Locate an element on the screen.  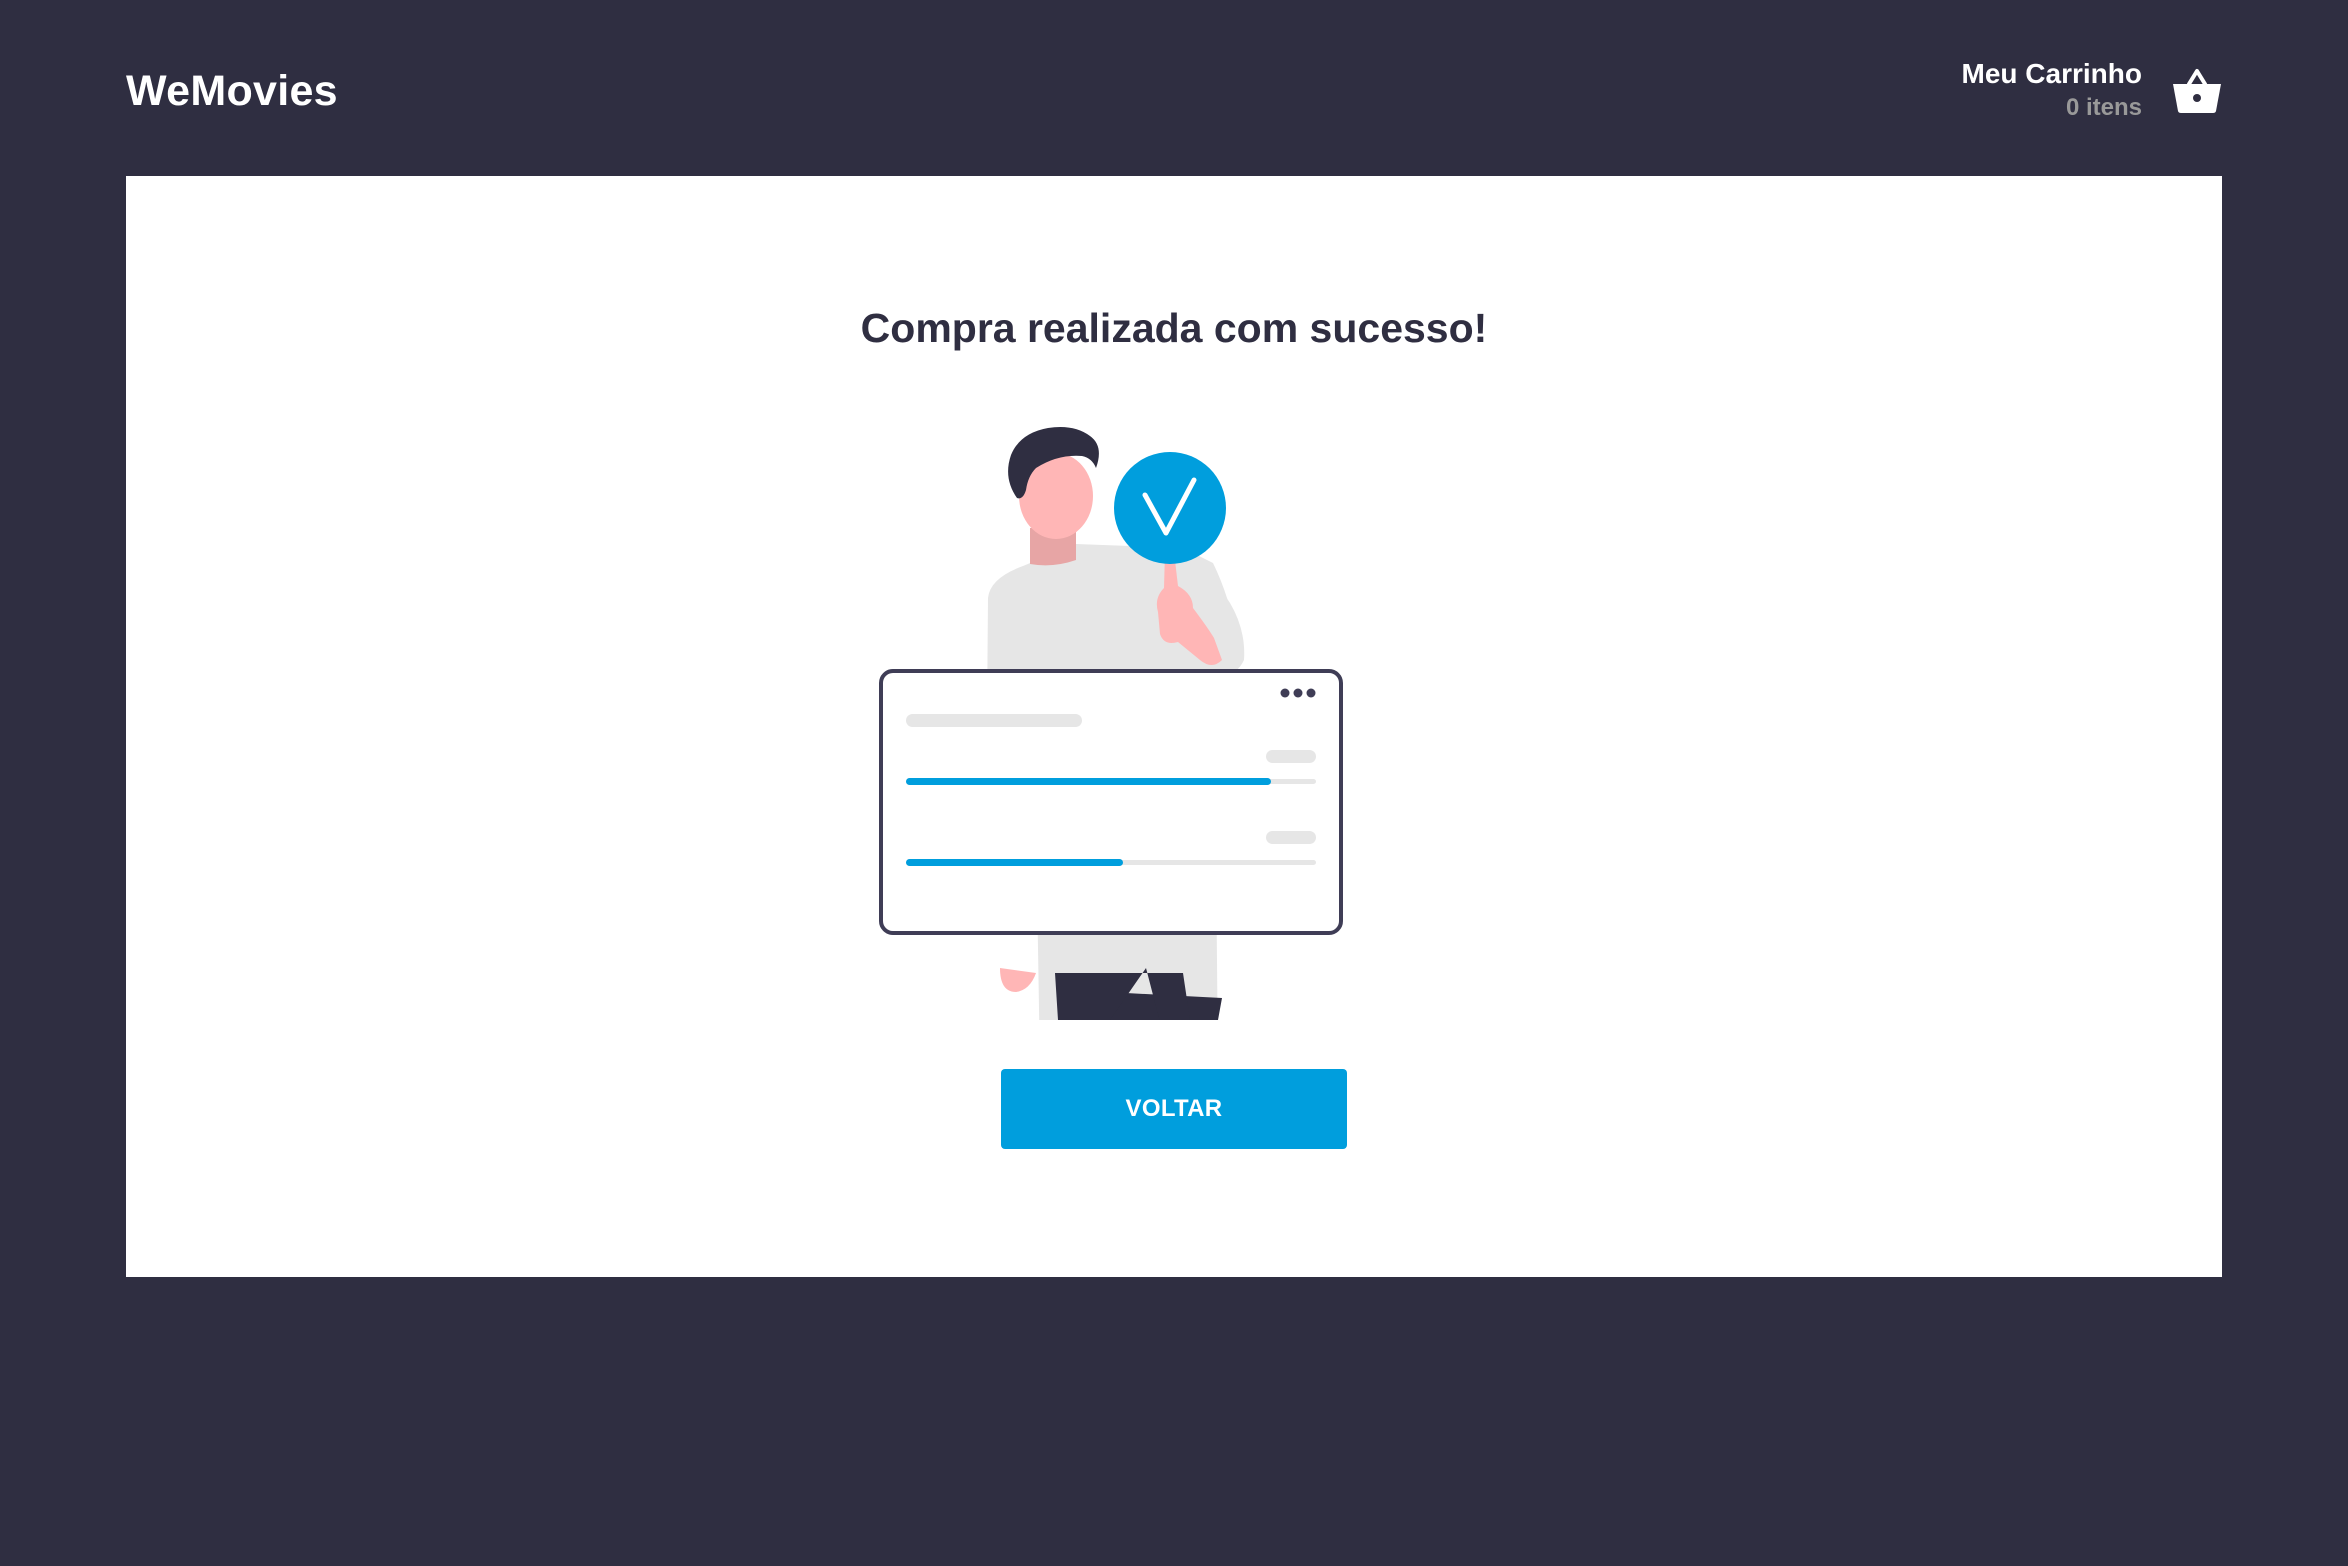
basket-icon is located at coordinates (2197, 91).